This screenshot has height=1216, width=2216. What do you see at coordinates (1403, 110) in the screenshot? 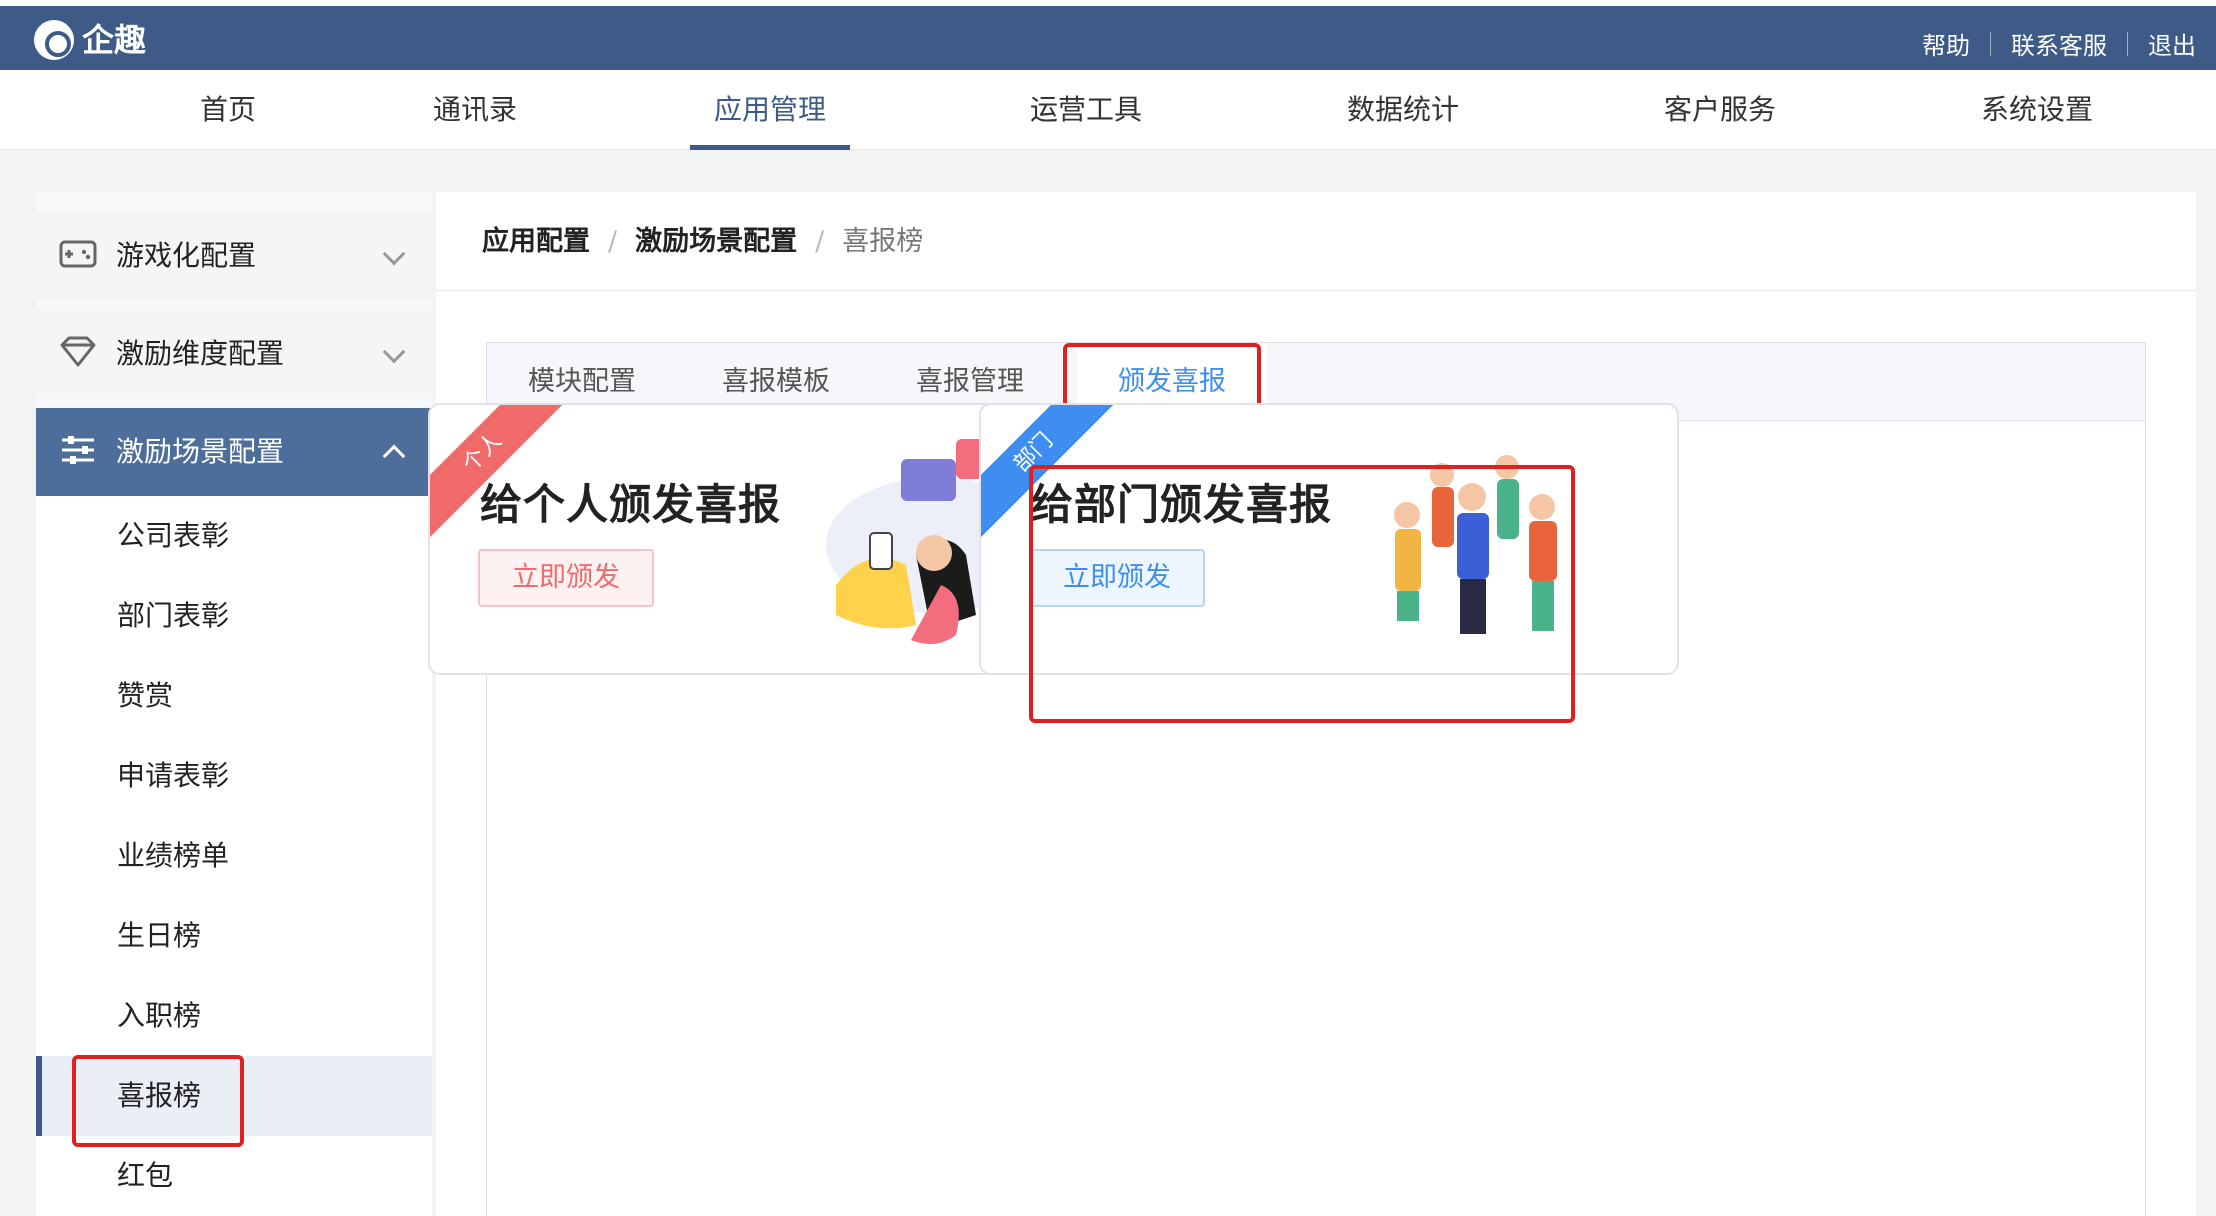
I see `nav-statistics: 数据统计` at bounding box center [1403, 110].